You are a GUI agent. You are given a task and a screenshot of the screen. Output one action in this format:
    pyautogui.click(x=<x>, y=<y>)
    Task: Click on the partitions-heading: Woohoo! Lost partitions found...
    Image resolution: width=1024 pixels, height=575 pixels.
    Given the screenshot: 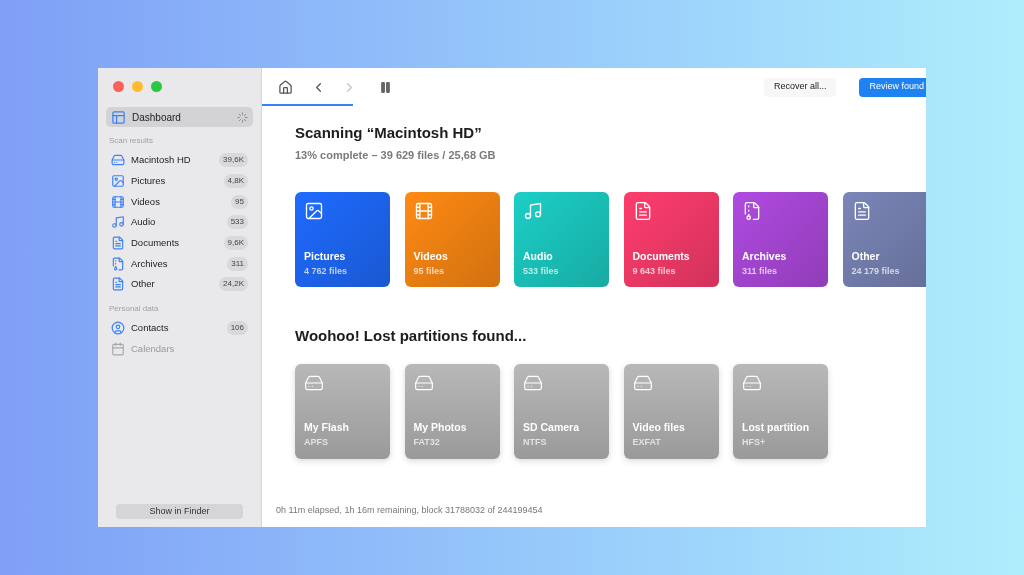 What is the action you would take?
    pyautogui.click(x=411, y=336)
    